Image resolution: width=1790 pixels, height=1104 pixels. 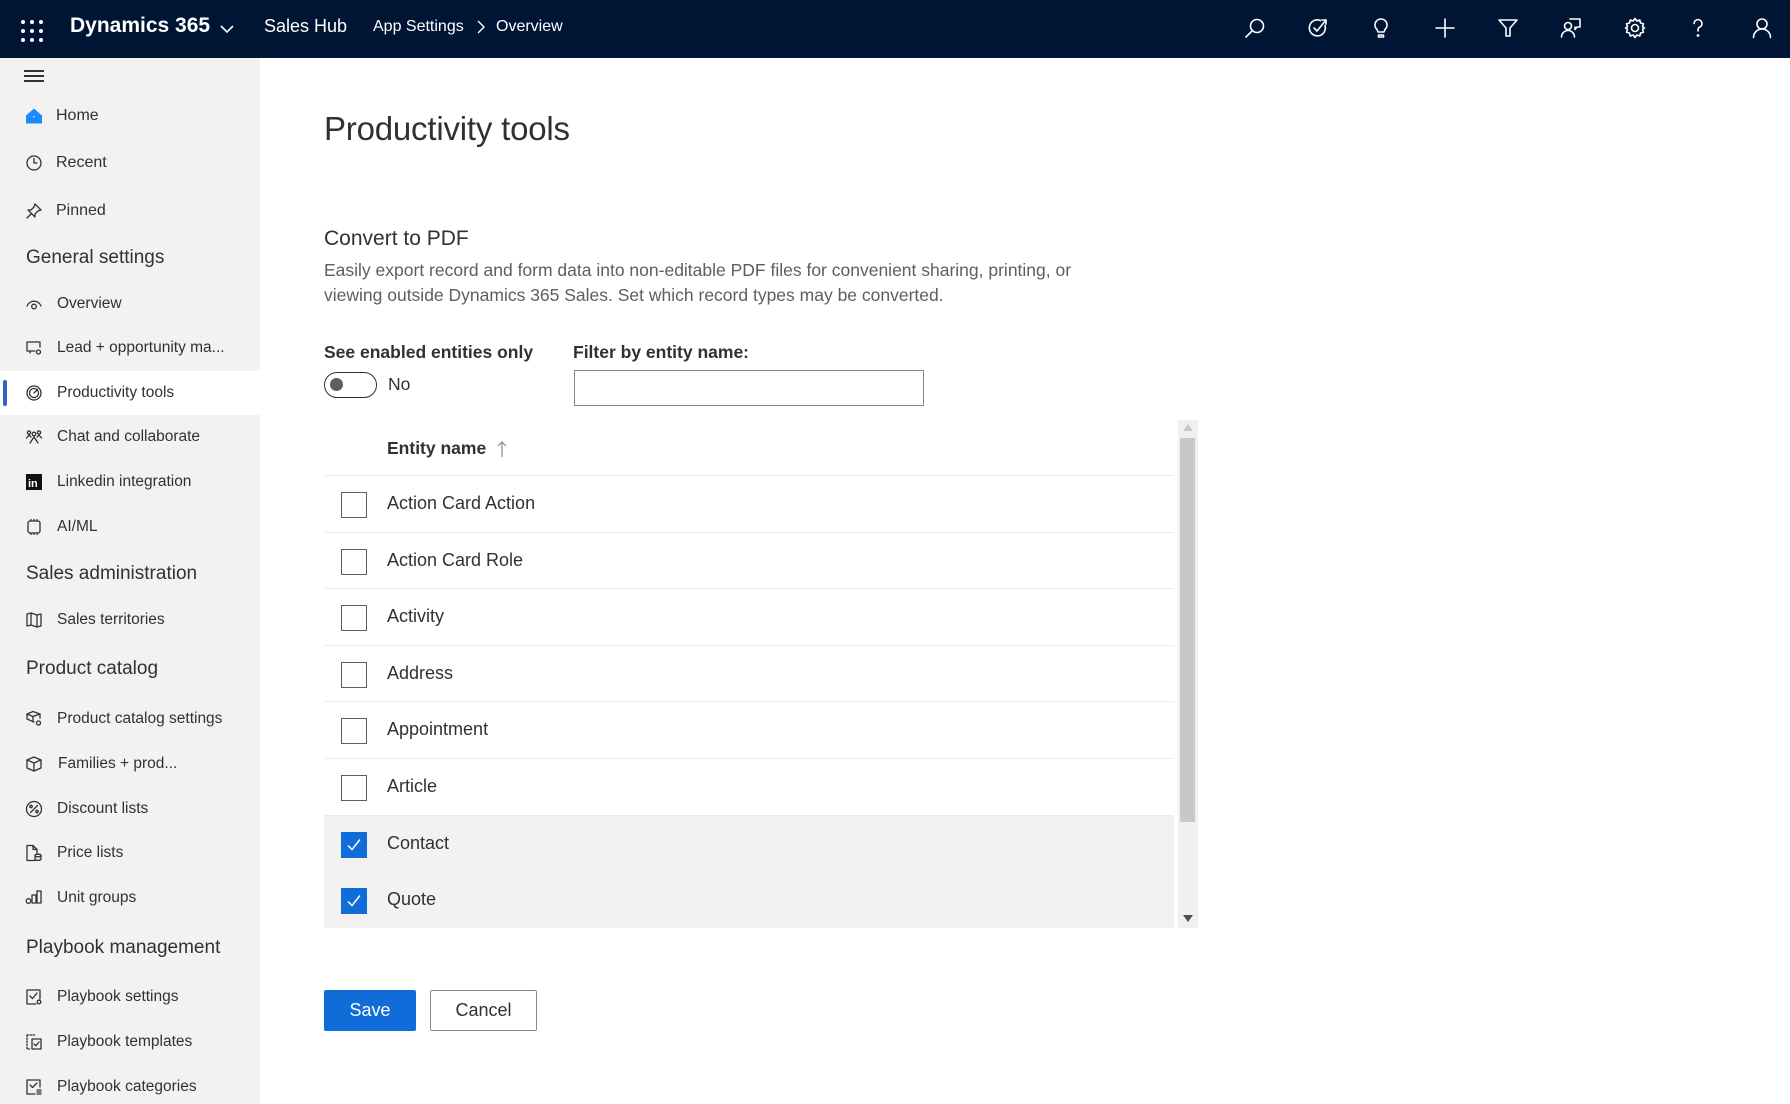 What do you see at coordinates (130, 527) in the screenshot?
I see `sidebar-item-ai-ml: AI/ML` at bounding box center [130, 527].